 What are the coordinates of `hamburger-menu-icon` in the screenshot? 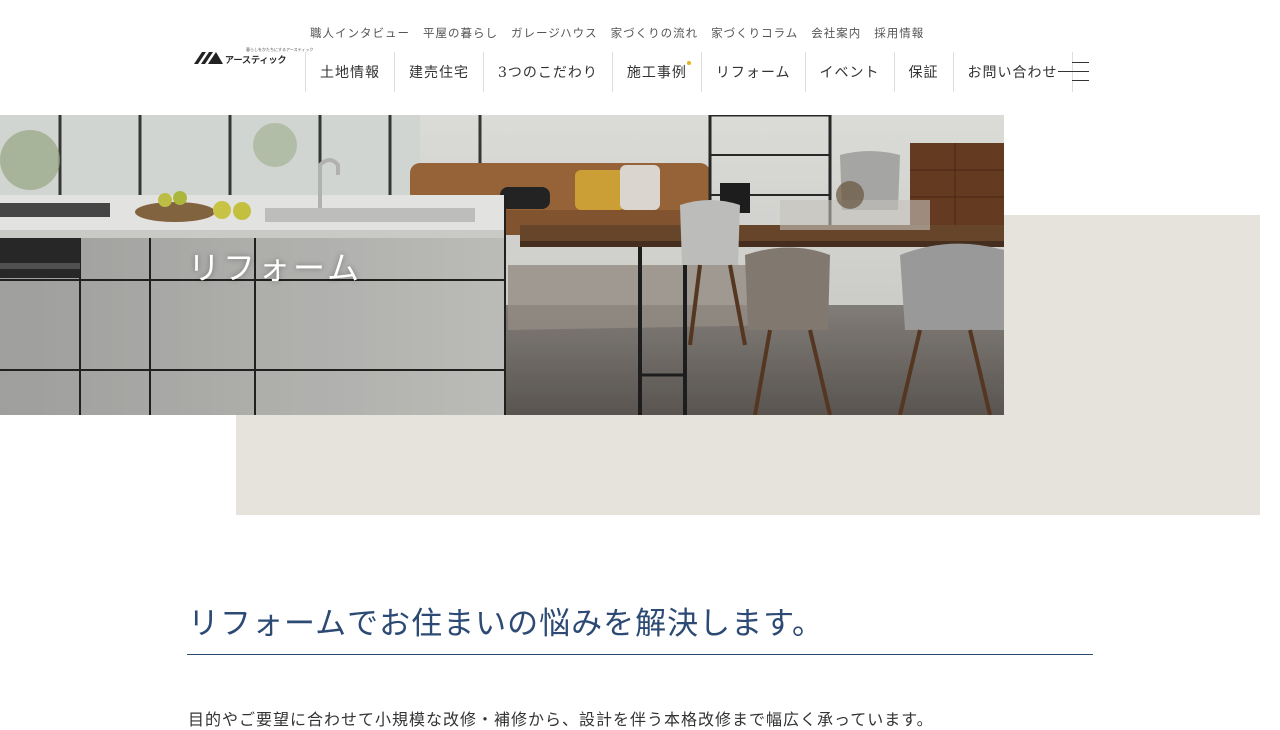 It's located at (1074, 72).